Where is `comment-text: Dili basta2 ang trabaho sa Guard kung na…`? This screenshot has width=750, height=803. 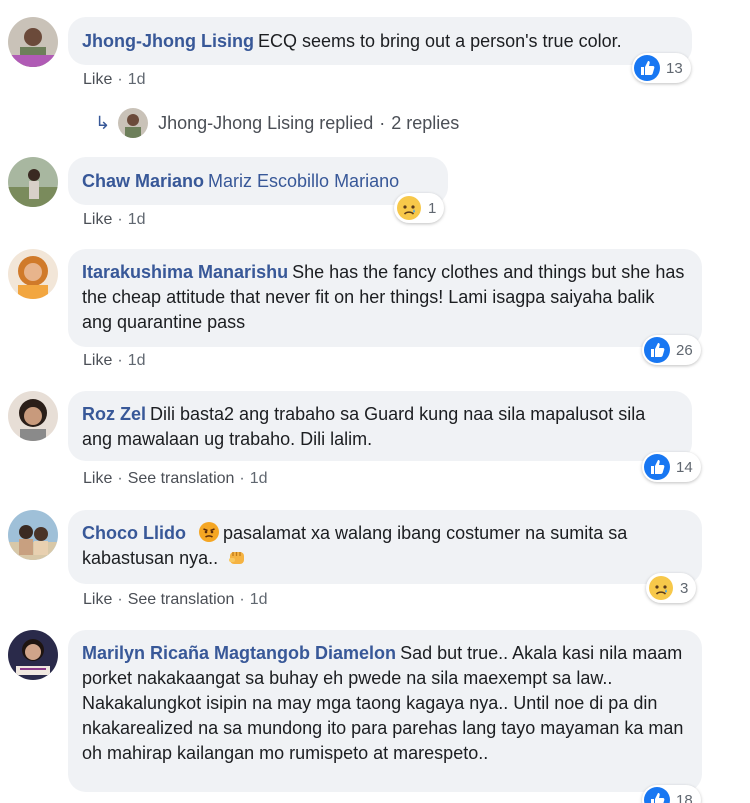 comment-text: Dili basta2 ang trabaho sa Guard kung na… is located at coordinates (364, 426).